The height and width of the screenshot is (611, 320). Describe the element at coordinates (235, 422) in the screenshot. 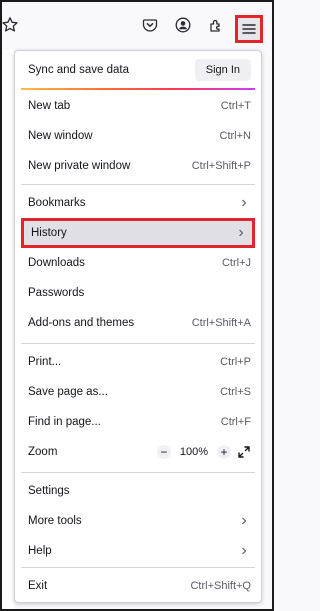

I see `find-shortcut: Ctrl+F` at that location.